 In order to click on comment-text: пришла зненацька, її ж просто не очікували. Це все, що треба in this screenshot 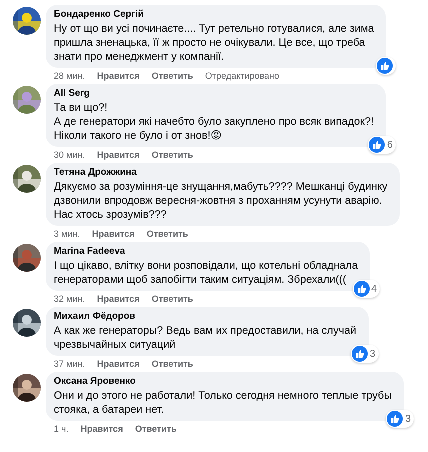, I will do `click(210, 43)`.